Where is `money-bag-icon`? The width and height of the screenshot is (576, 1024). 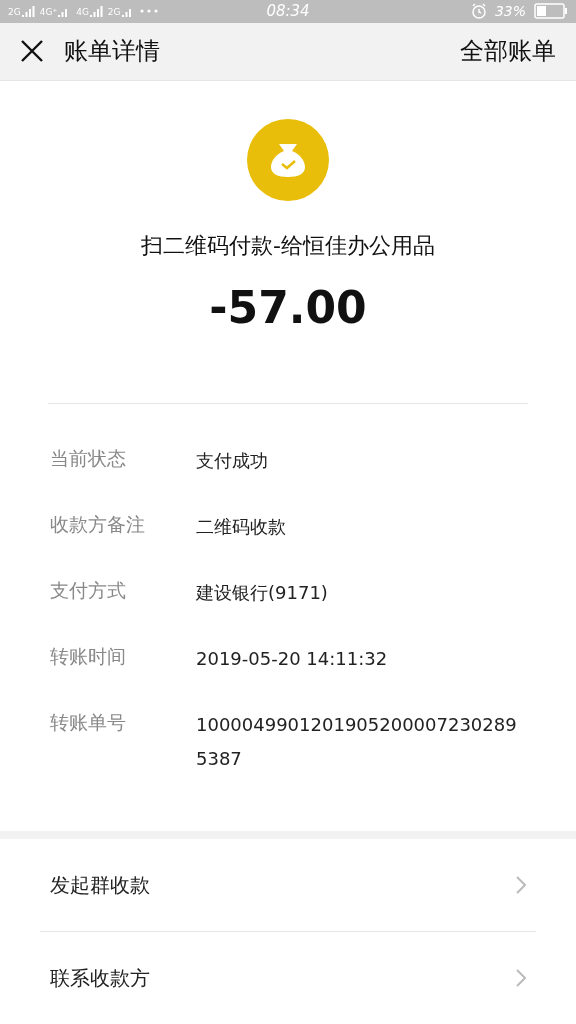 money-bag-icon is located at coordinates (288, 160).